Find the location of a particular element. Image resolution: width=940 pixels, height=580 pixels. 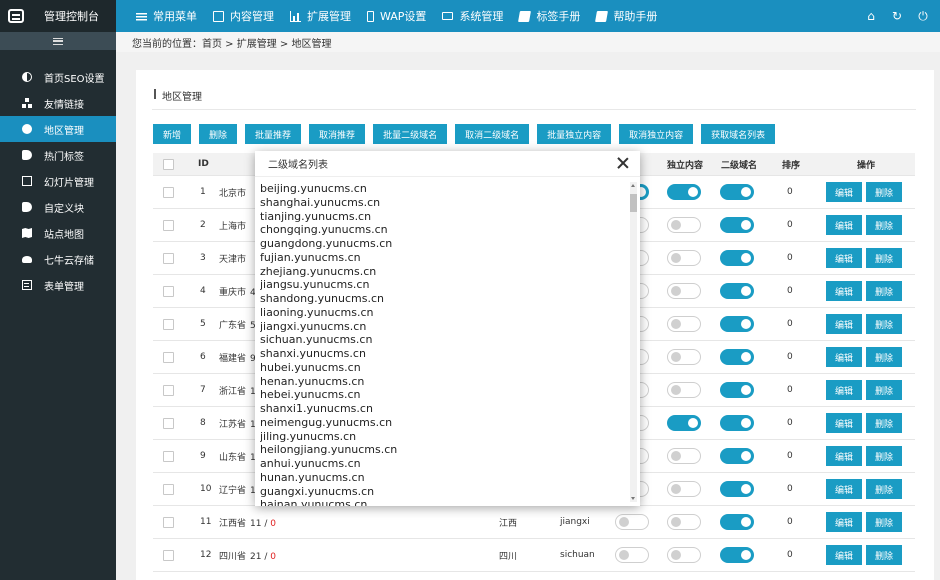

sidebar-item: 地区管理 is located at coordinates (58, 129).